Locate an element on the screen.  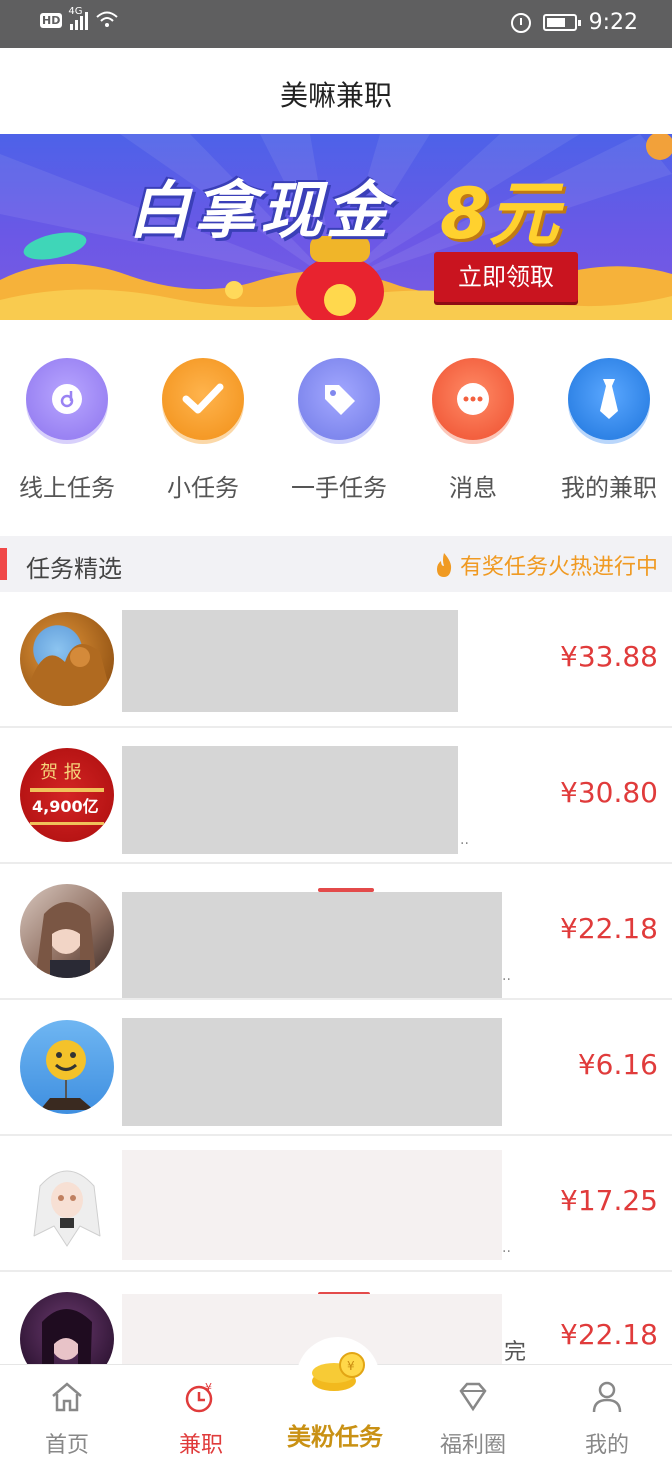
category-label: 线上任务 is located at coordinates (67, 488).